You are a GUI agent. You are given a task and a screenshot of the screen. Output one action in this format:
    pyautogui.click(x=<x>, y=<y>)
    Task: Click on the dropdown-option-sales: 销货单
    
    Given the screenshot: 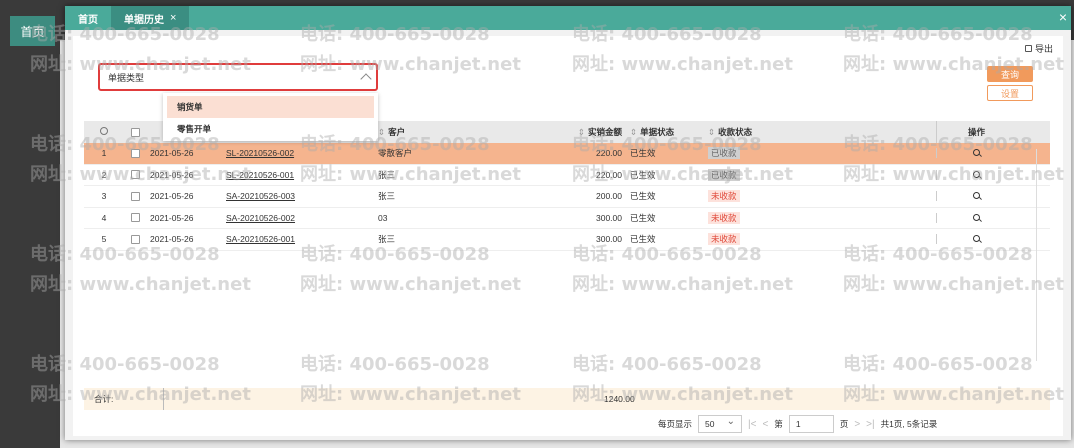 What is the action you would take?
    pyautogui.click(x=270, y=107)
    